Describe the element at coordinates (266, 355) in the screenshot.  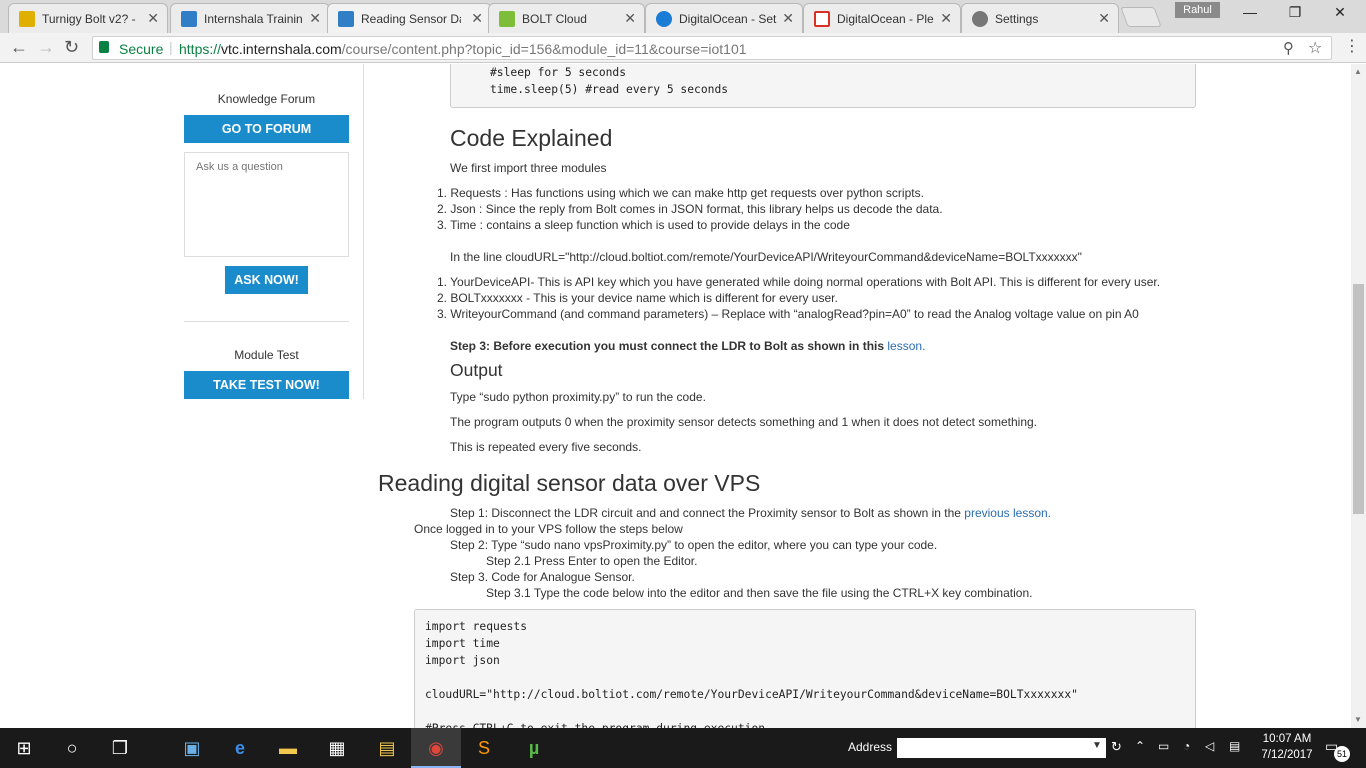
I see `module-test-title: Module Test` at that location.